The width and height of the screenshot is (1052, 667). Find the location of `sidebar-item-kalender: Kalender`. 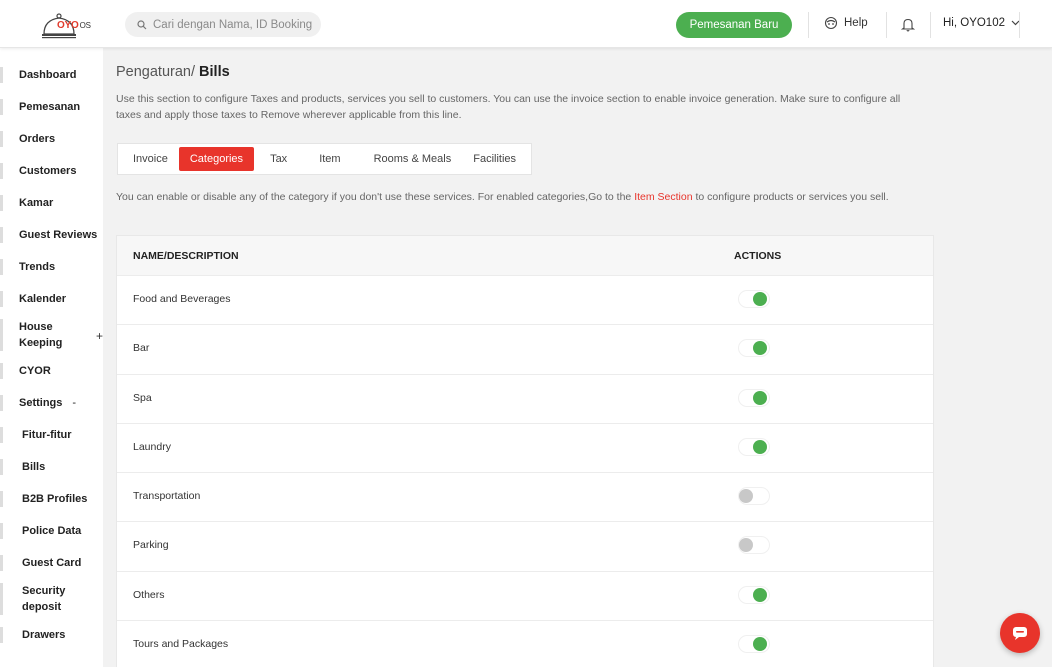

sidebar-item-kalender: Kalender is located at coordinates (51, 299).